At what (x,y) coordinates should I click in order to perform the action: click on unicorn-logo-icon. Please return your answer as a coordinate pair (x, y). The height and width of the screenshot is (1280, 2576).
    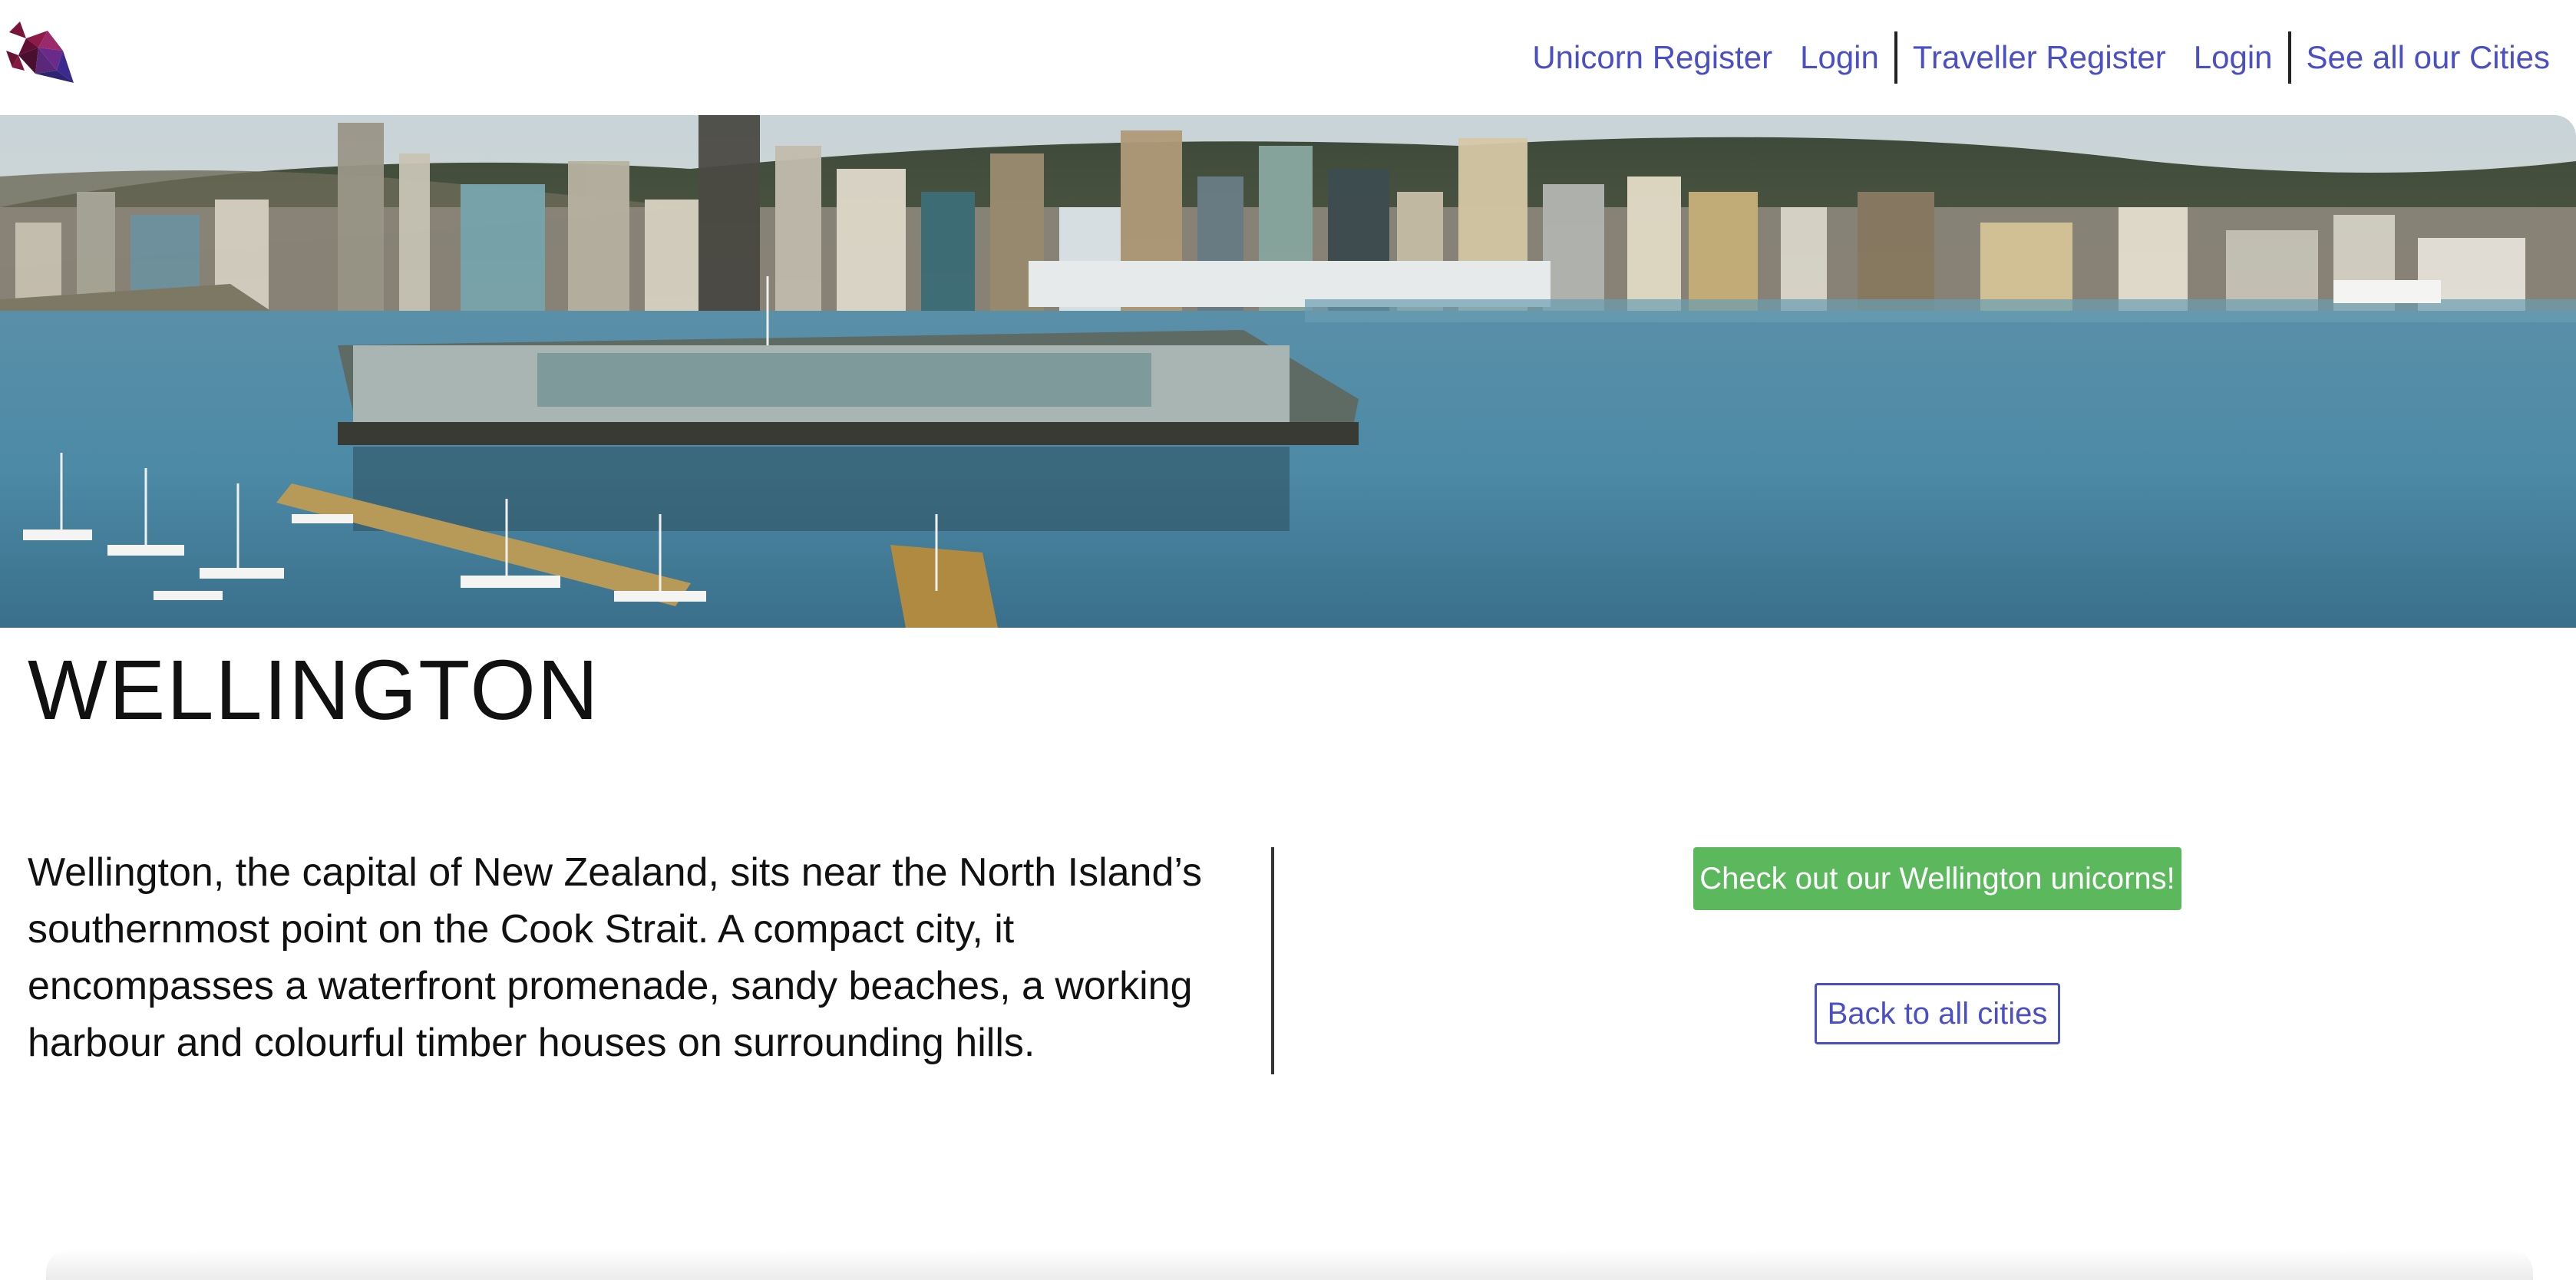
    Looking at the image, I should click on (40, 52).